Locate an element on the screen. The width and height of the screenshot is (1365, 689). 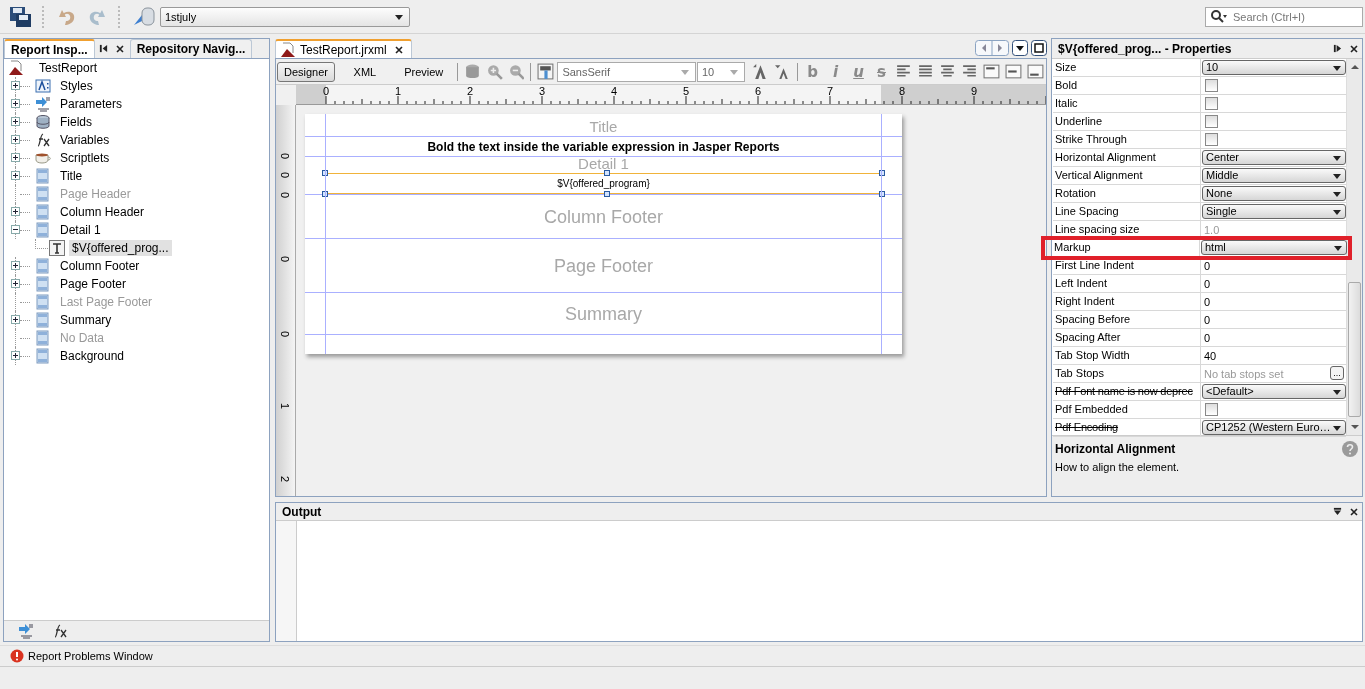
tree-item: Page Footer is located at coordinates (93, 284).